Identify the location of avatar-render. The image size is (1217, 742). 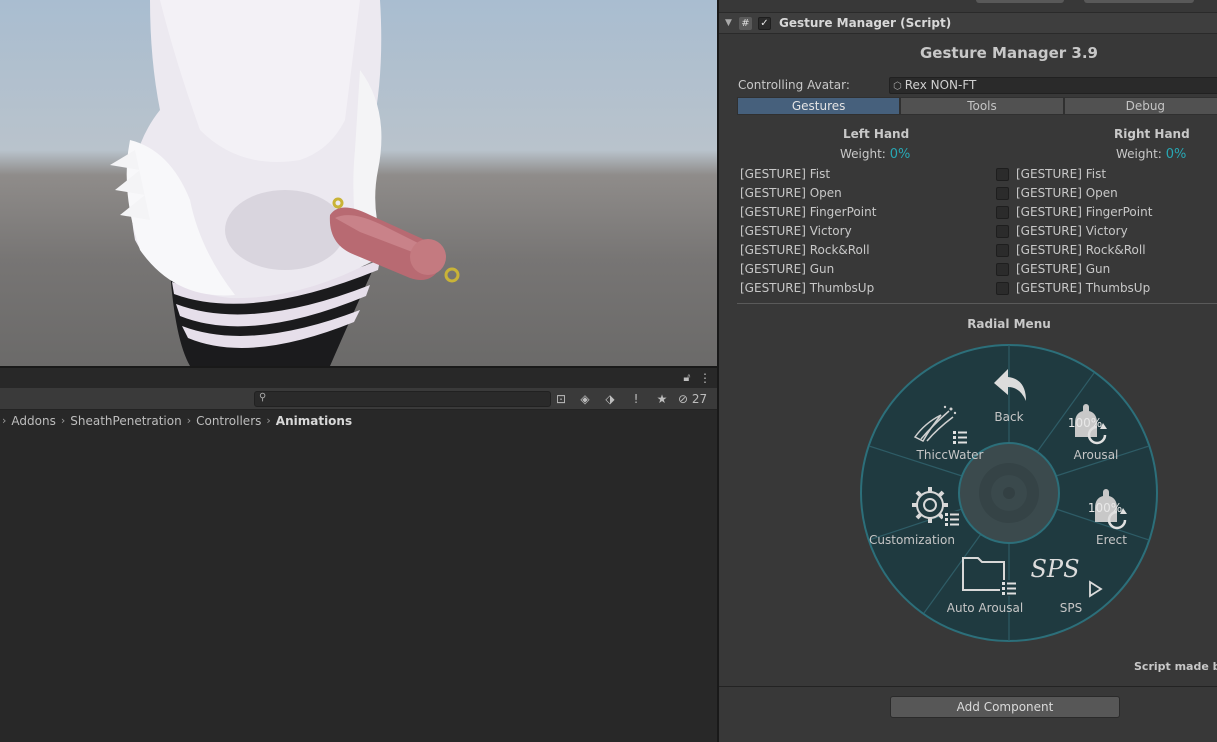
(285, 183).